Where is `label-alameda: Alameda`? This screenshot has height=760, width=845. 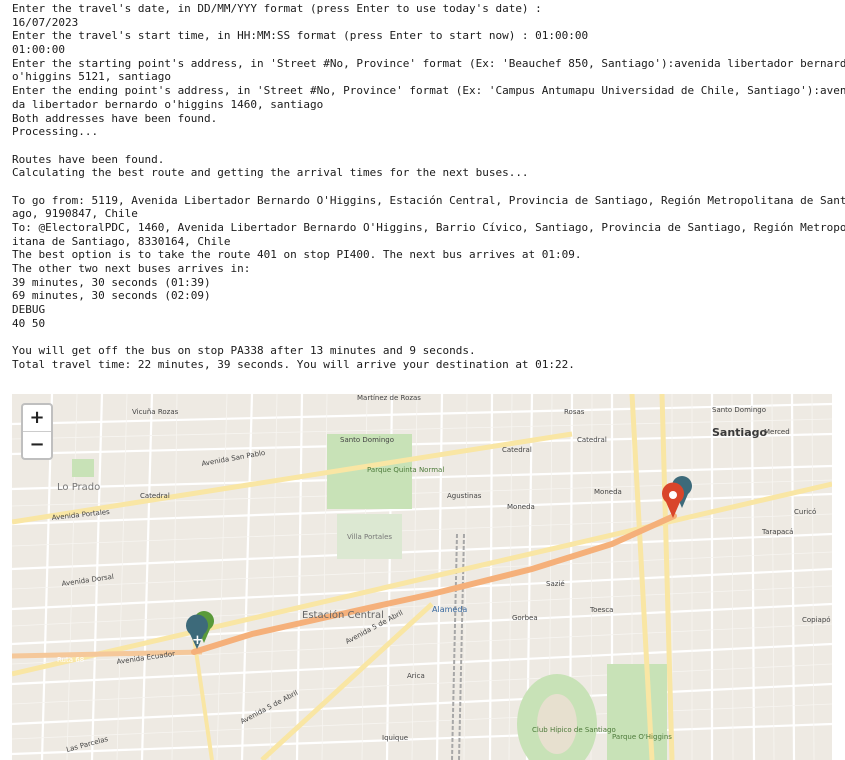 label-alameda: Alameda is located at coordinates (449, 609).